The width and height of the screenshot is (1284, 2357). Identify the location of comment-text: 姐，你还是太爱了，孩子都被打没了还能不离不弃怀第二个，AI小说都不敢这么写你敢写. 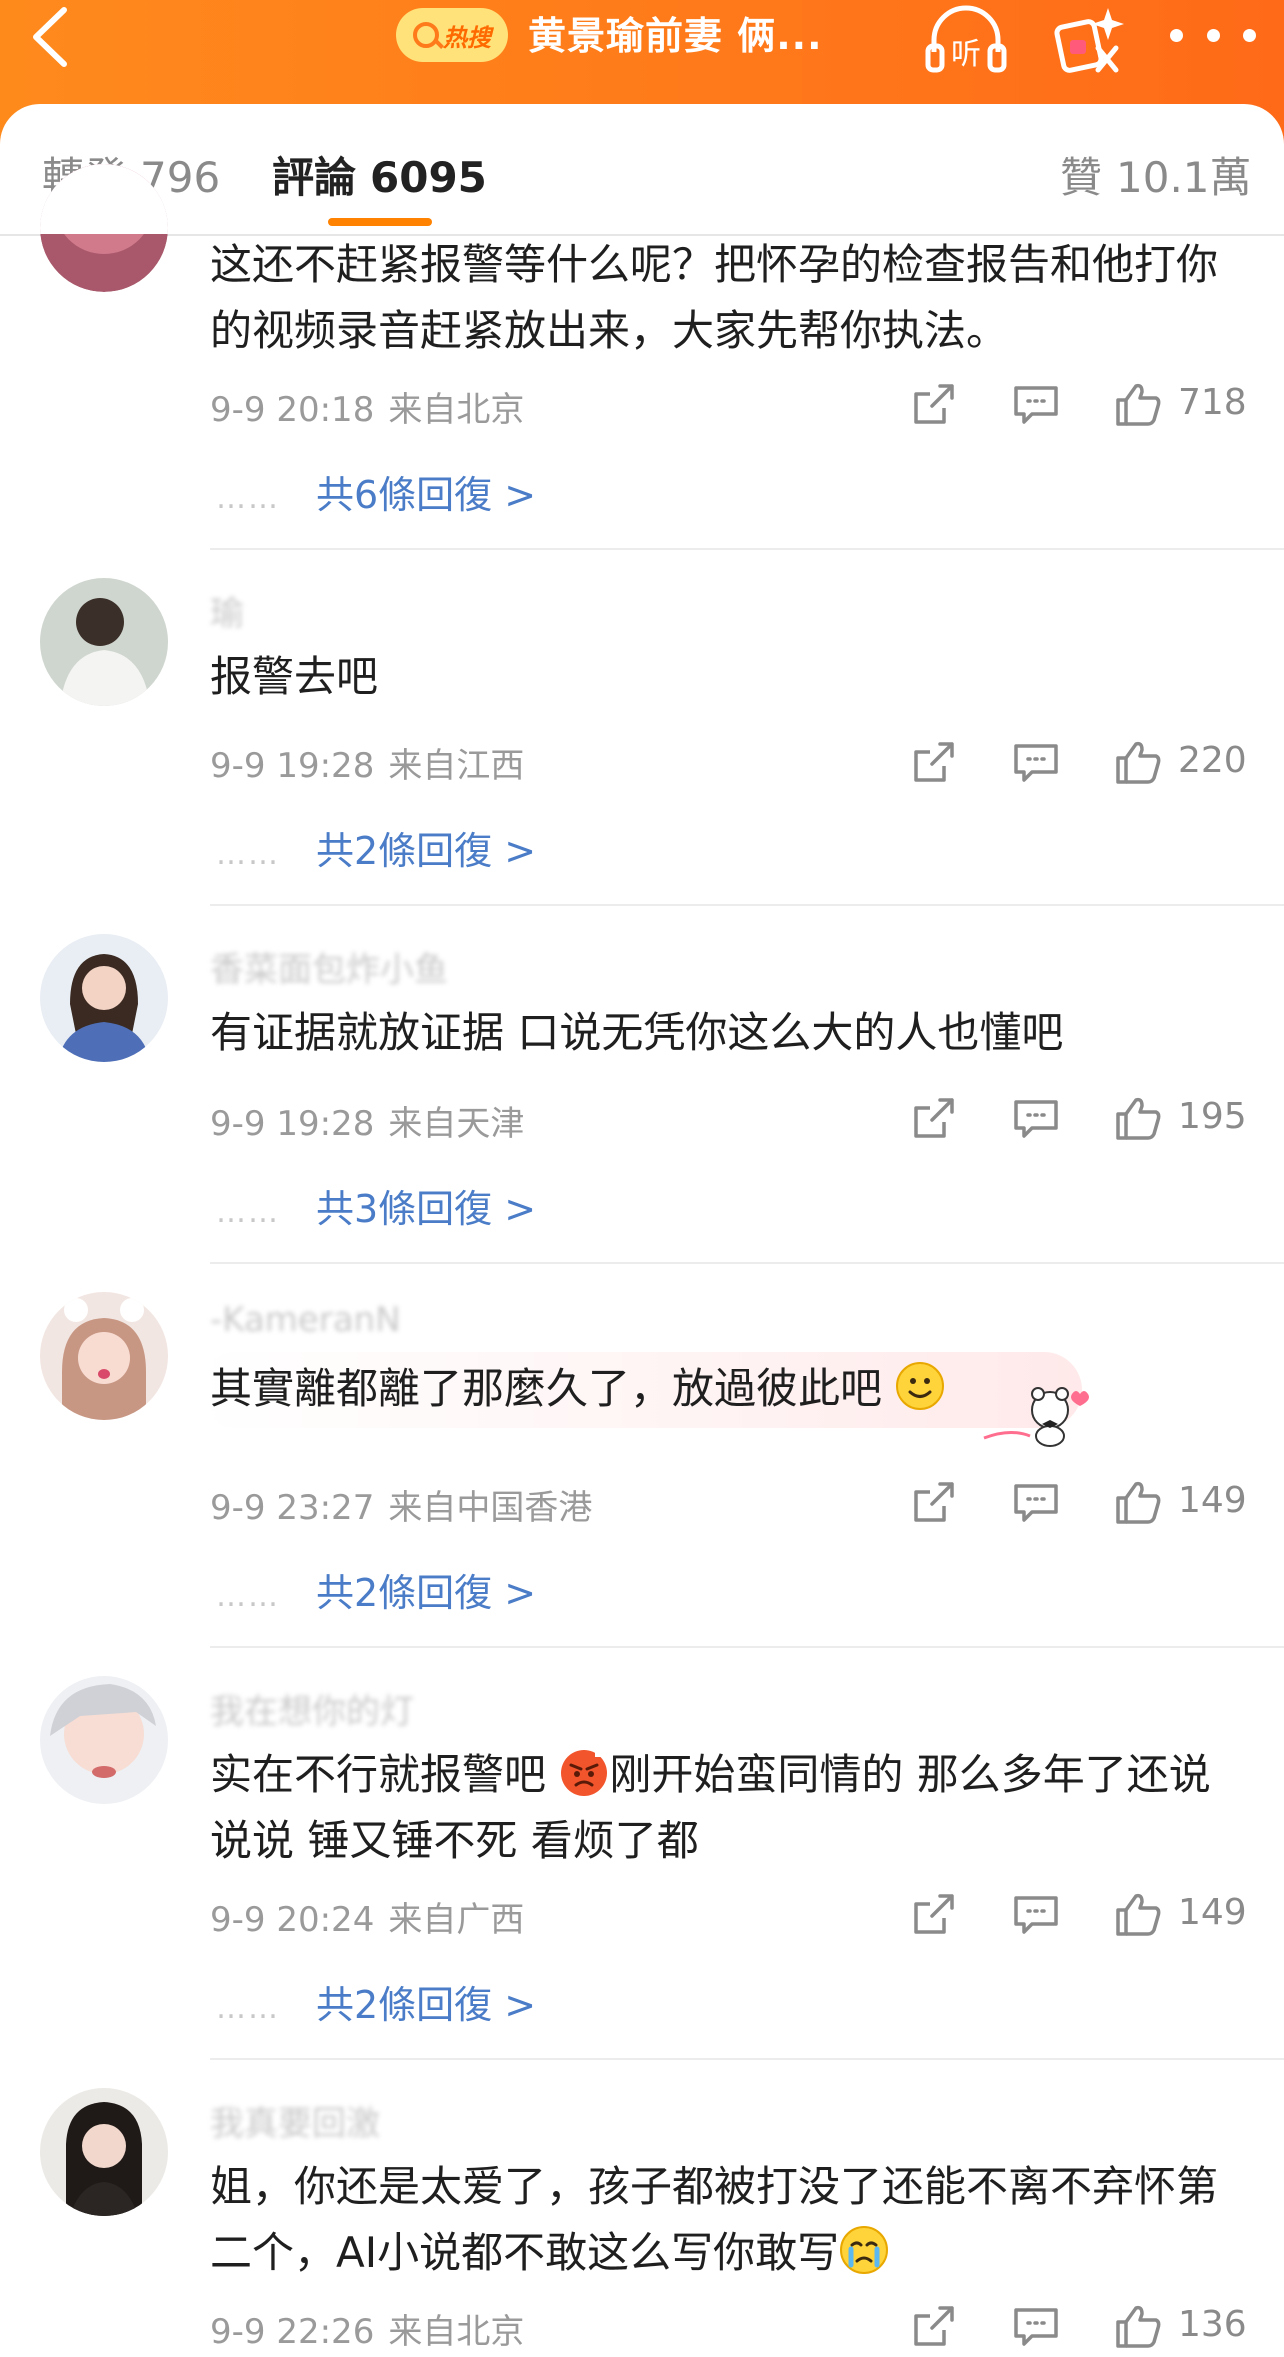
(714, 2219).